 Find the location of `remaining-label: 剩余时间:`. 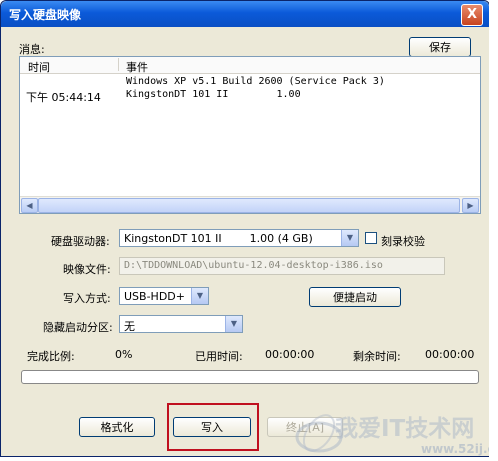

remaining-label: 剩余时间: is located at coordinates (377, 356).